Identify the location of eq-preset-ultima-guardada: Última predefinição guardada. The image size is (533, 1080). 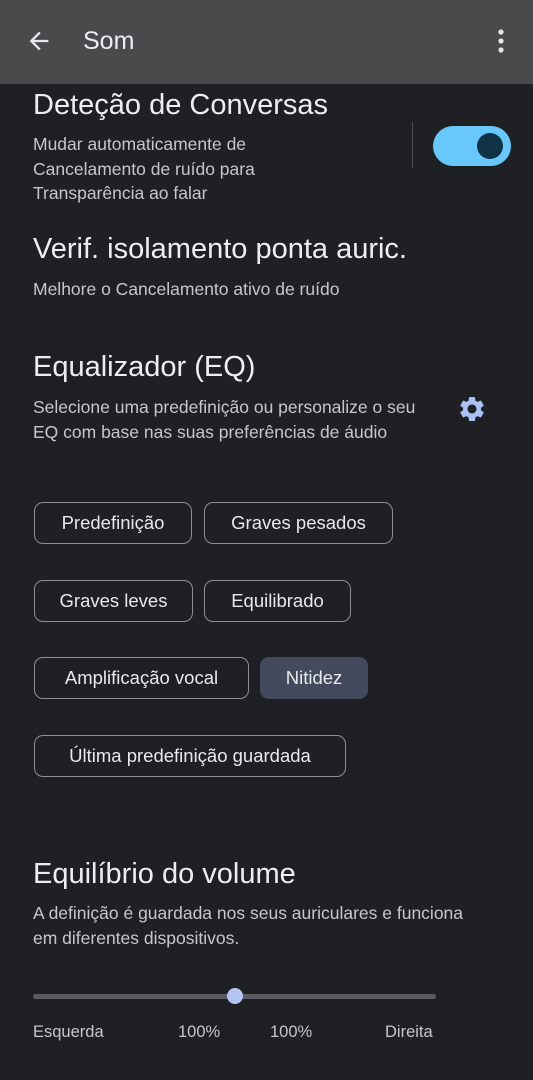
(190, 756).